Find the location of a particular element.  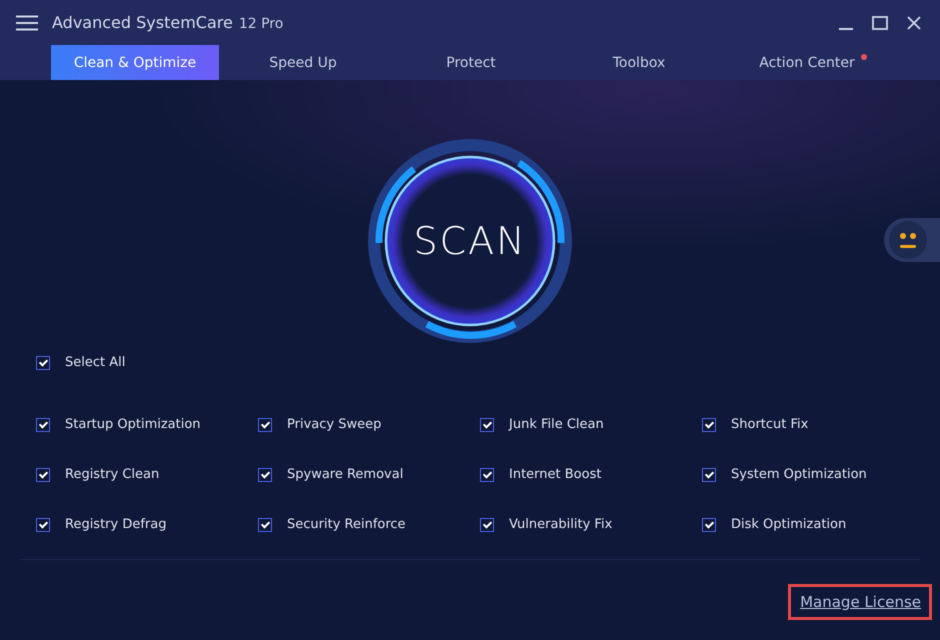

neutral-face-icon is located at coordinates (908, 240).